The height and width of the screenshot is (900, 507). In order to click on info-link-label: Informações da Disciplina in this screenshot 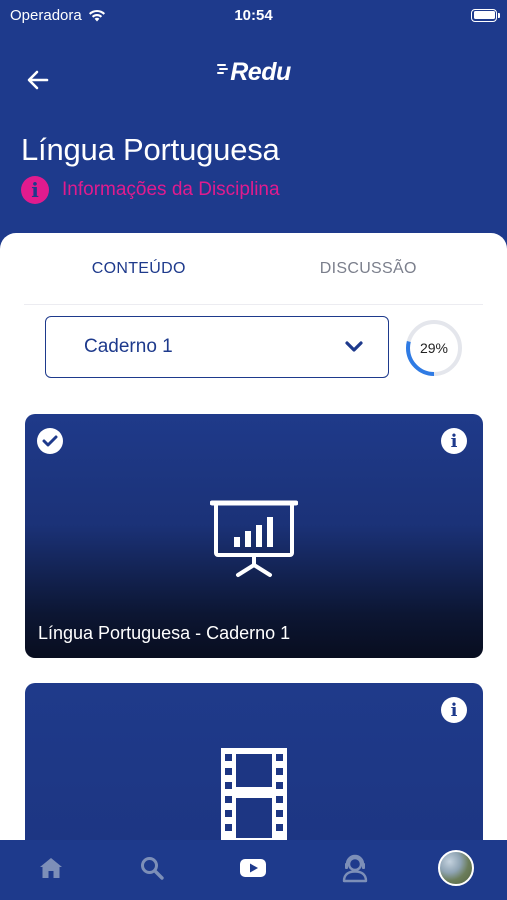, I will do `click(171, 189)`.